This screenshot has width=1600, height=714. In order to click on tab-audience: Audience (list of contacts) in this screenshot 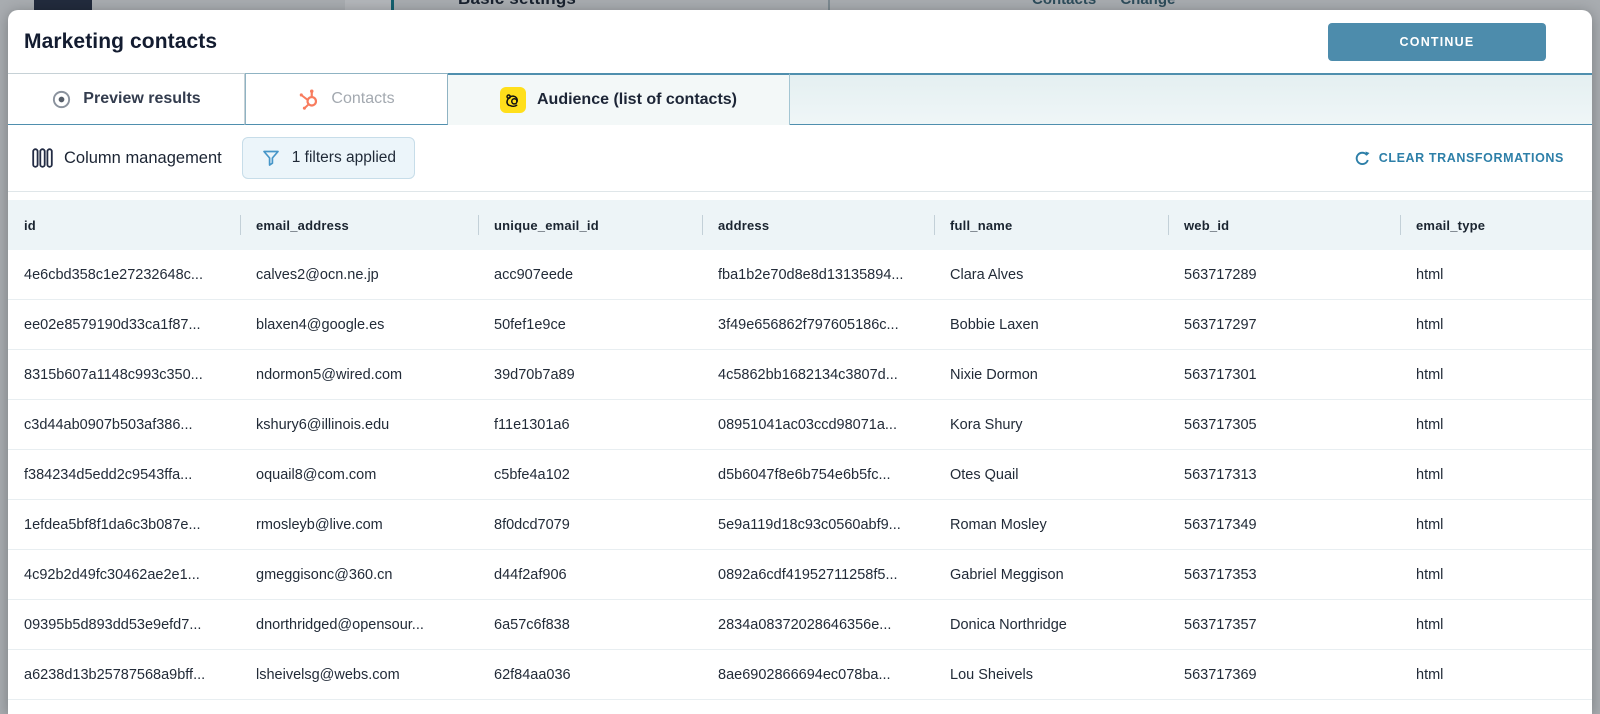, I will do `click(619, 99)`.